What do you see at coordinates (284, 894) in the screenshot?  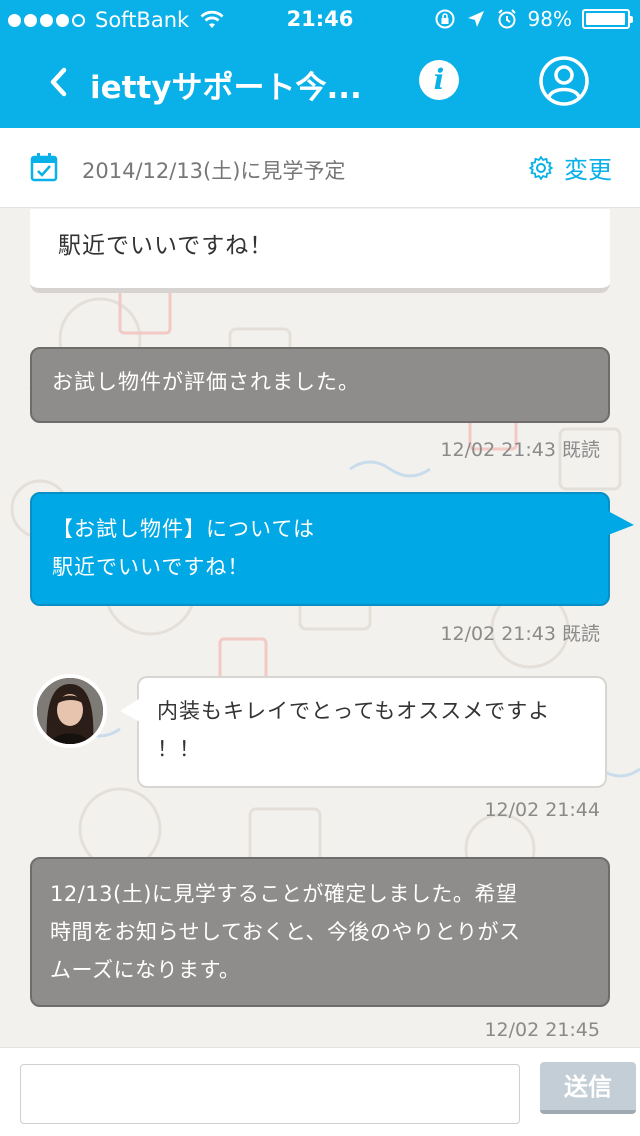 I see `message-line: 12/13(土)に見学することが確定しました。希望` at bounding box center [284, 894].